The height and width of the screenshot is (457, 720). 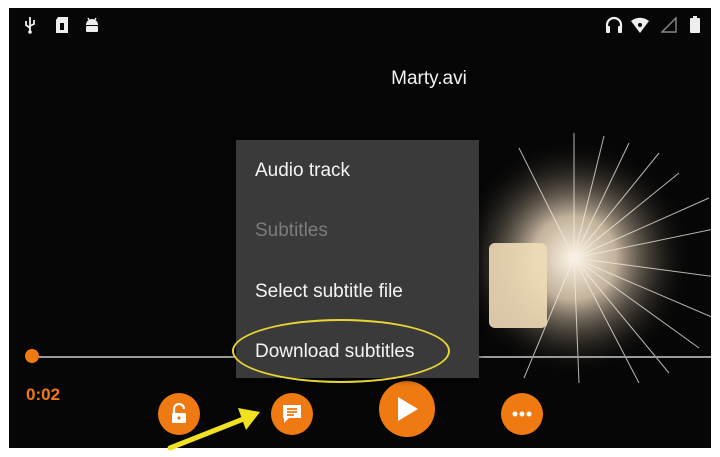 I want to click on more-options-button, so click(x=522, y=414).